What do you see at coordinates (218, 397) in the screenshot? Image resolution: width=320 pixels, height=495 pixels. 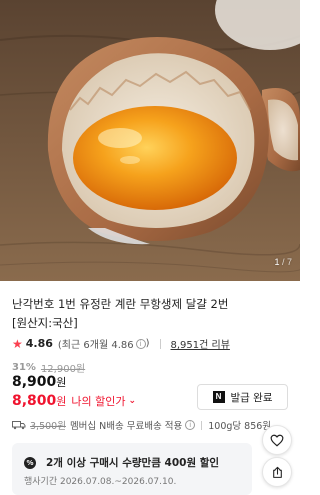 I see `n-logo-icon: N` at bounding box center [218, 397].